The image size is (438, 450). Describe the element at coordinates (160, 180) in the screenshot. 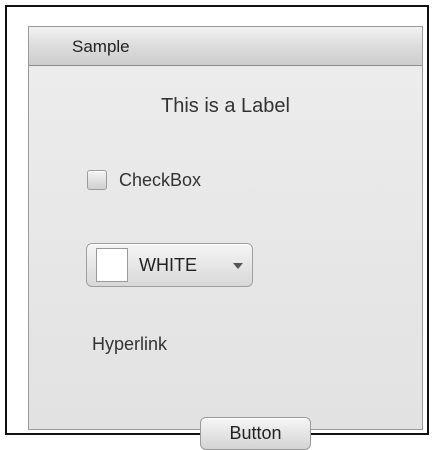

I see `checkbox-label: CheckBox` at that location.